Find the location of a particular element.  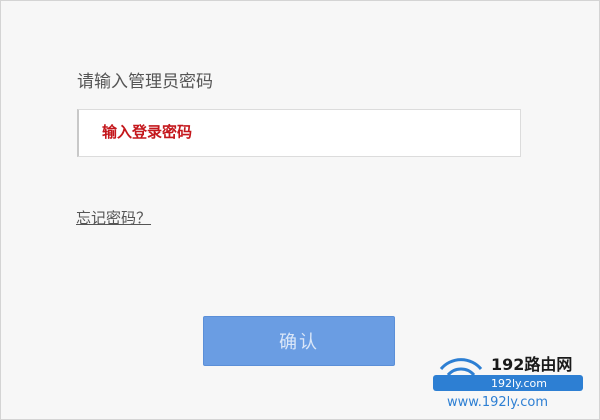

watermark: 192路由网 192ly.com www.192ly.com is located at coordinates (509, 380).